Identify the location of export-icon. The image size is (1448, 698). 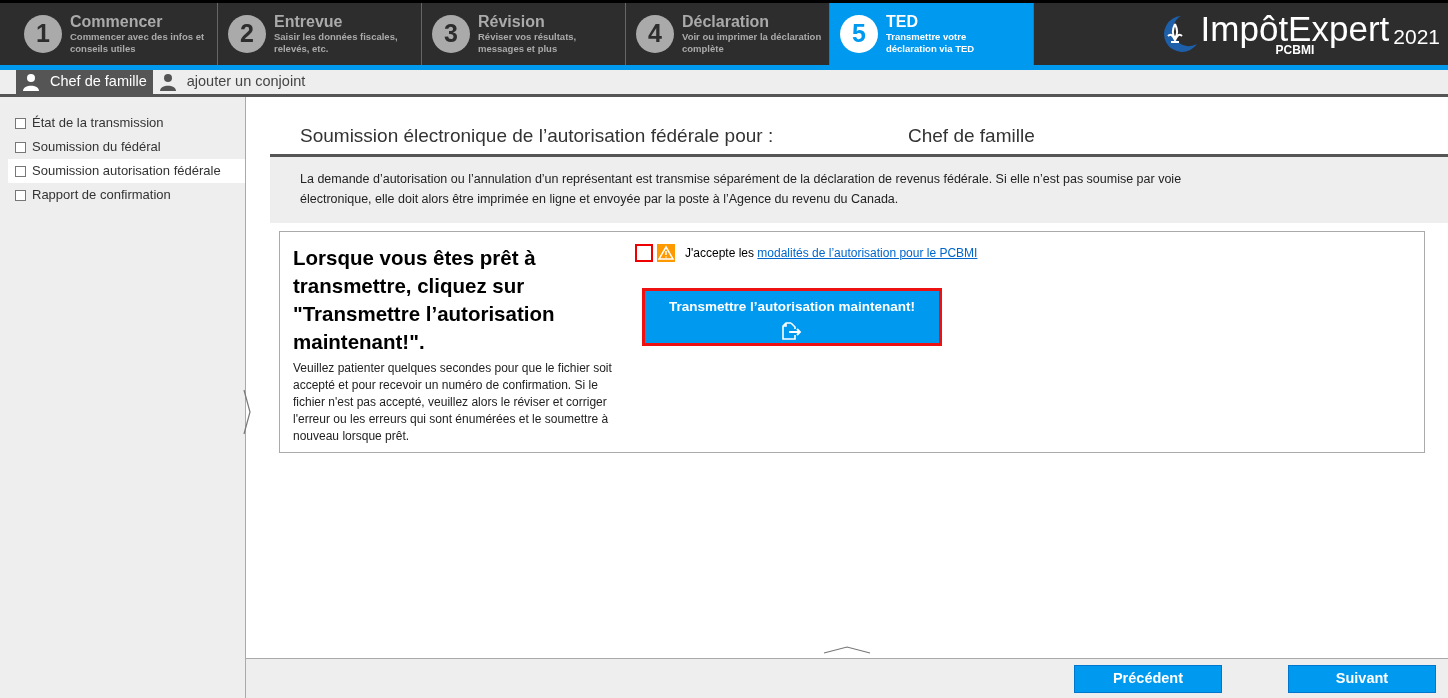
(792, 331).